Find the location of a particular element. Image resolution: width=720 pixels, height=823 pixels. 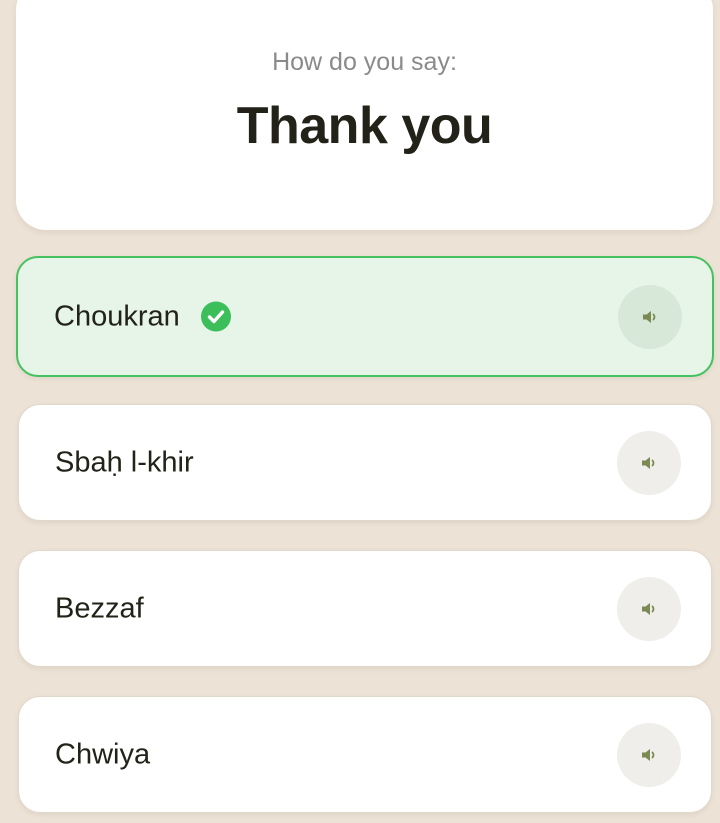

answer-option-bezzaf: Bezzaf is located at coordinates (365, 608).